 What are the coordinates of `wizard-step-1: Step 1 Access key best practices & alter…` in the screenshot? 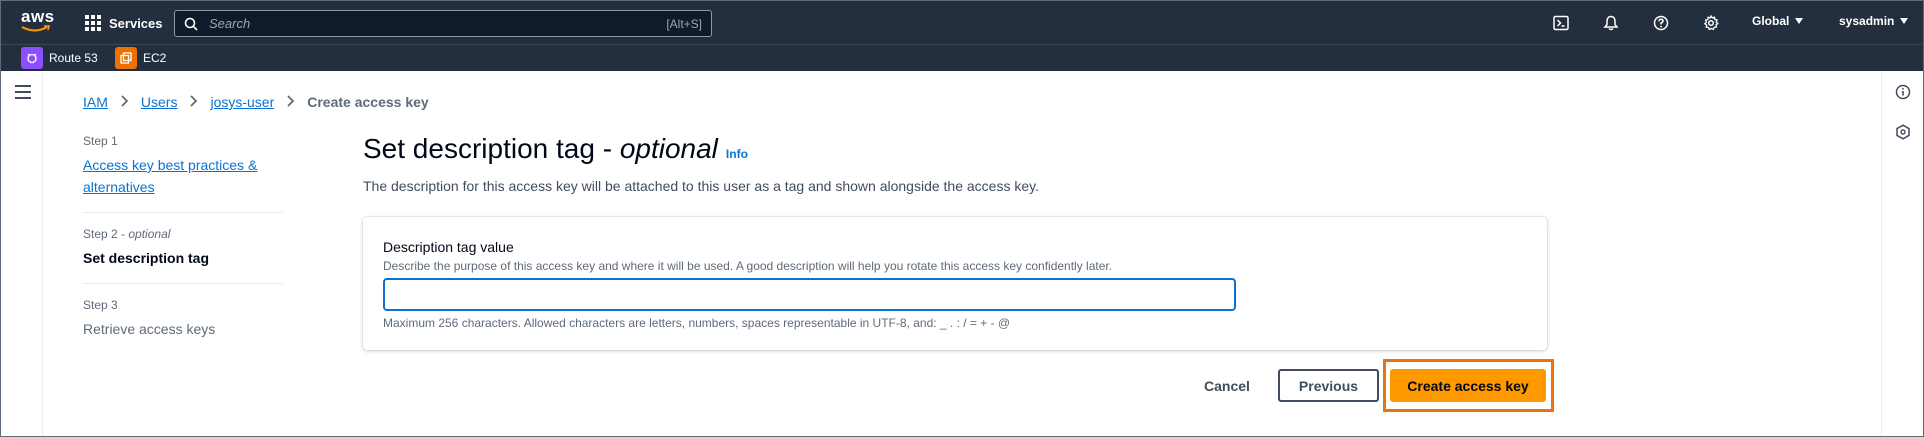 It's located at (183, 173).